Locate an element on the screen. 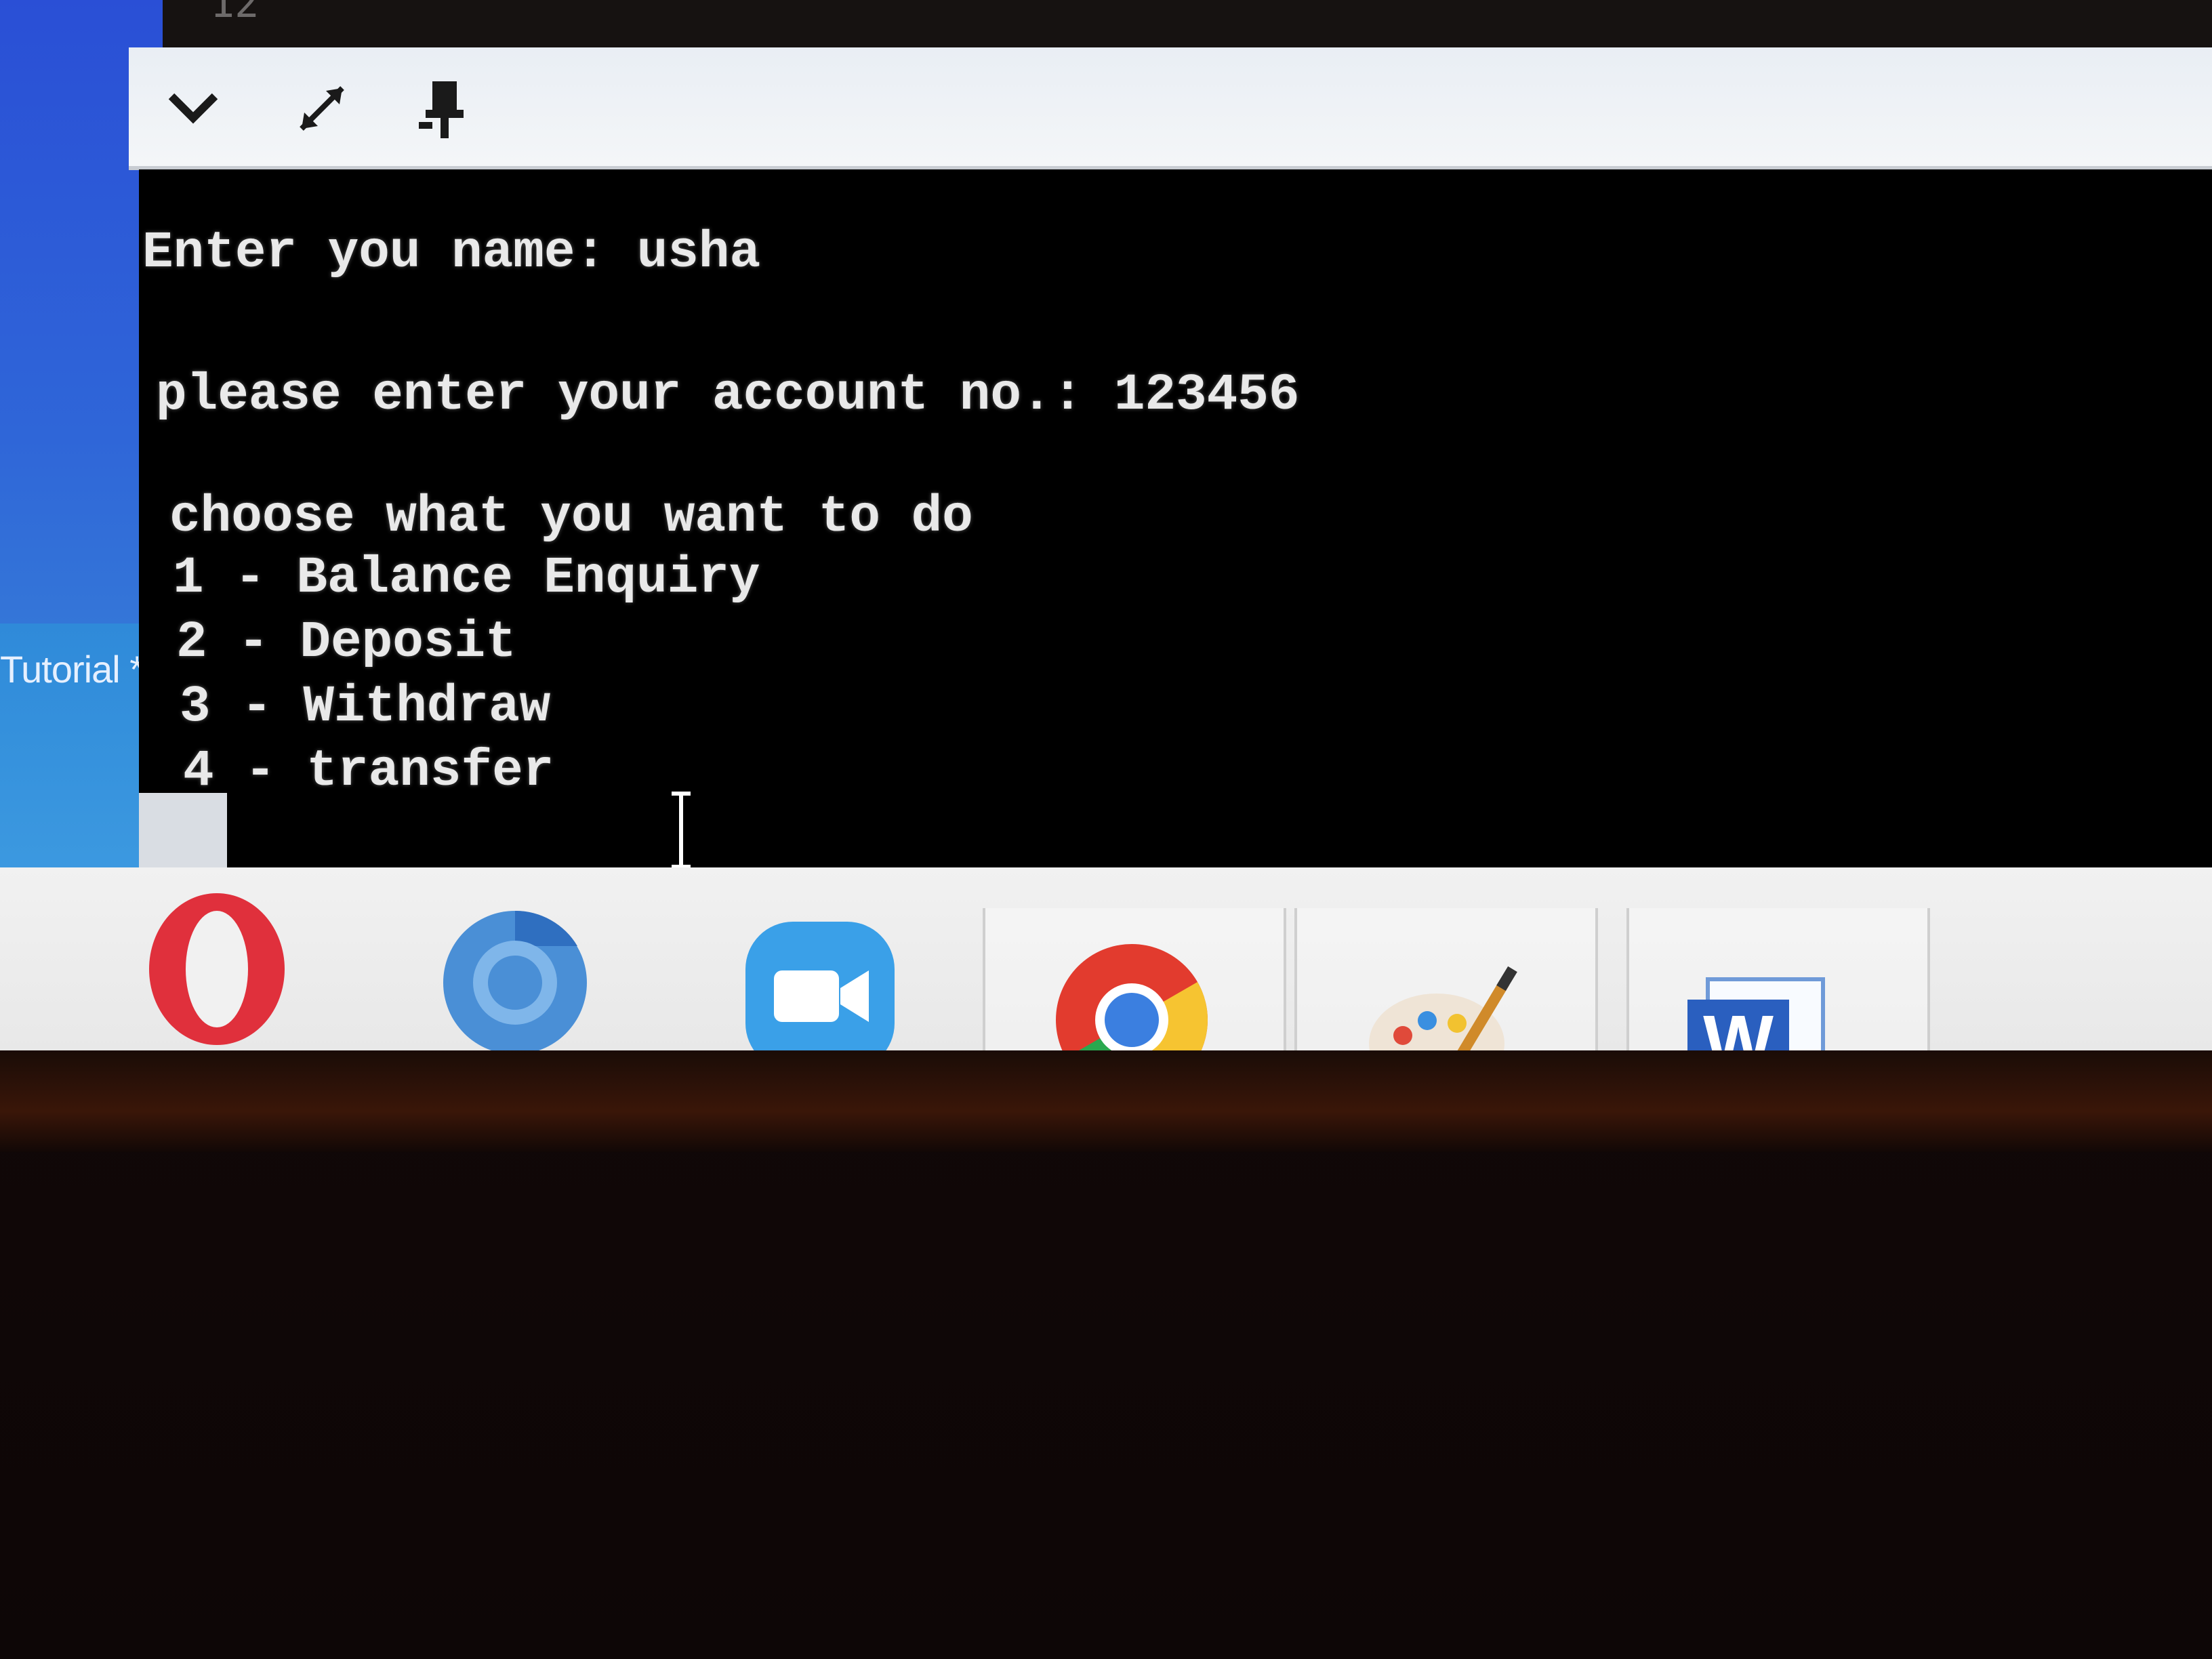 The image size is (2212, 1659). pin-icon is located at coordinates (444, 108).